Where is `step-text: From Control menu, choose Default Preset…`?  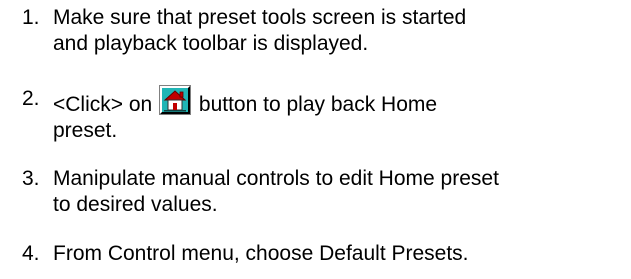 step-text: From Control menu, choose Default Preset… is located at coordinates (340, 254).